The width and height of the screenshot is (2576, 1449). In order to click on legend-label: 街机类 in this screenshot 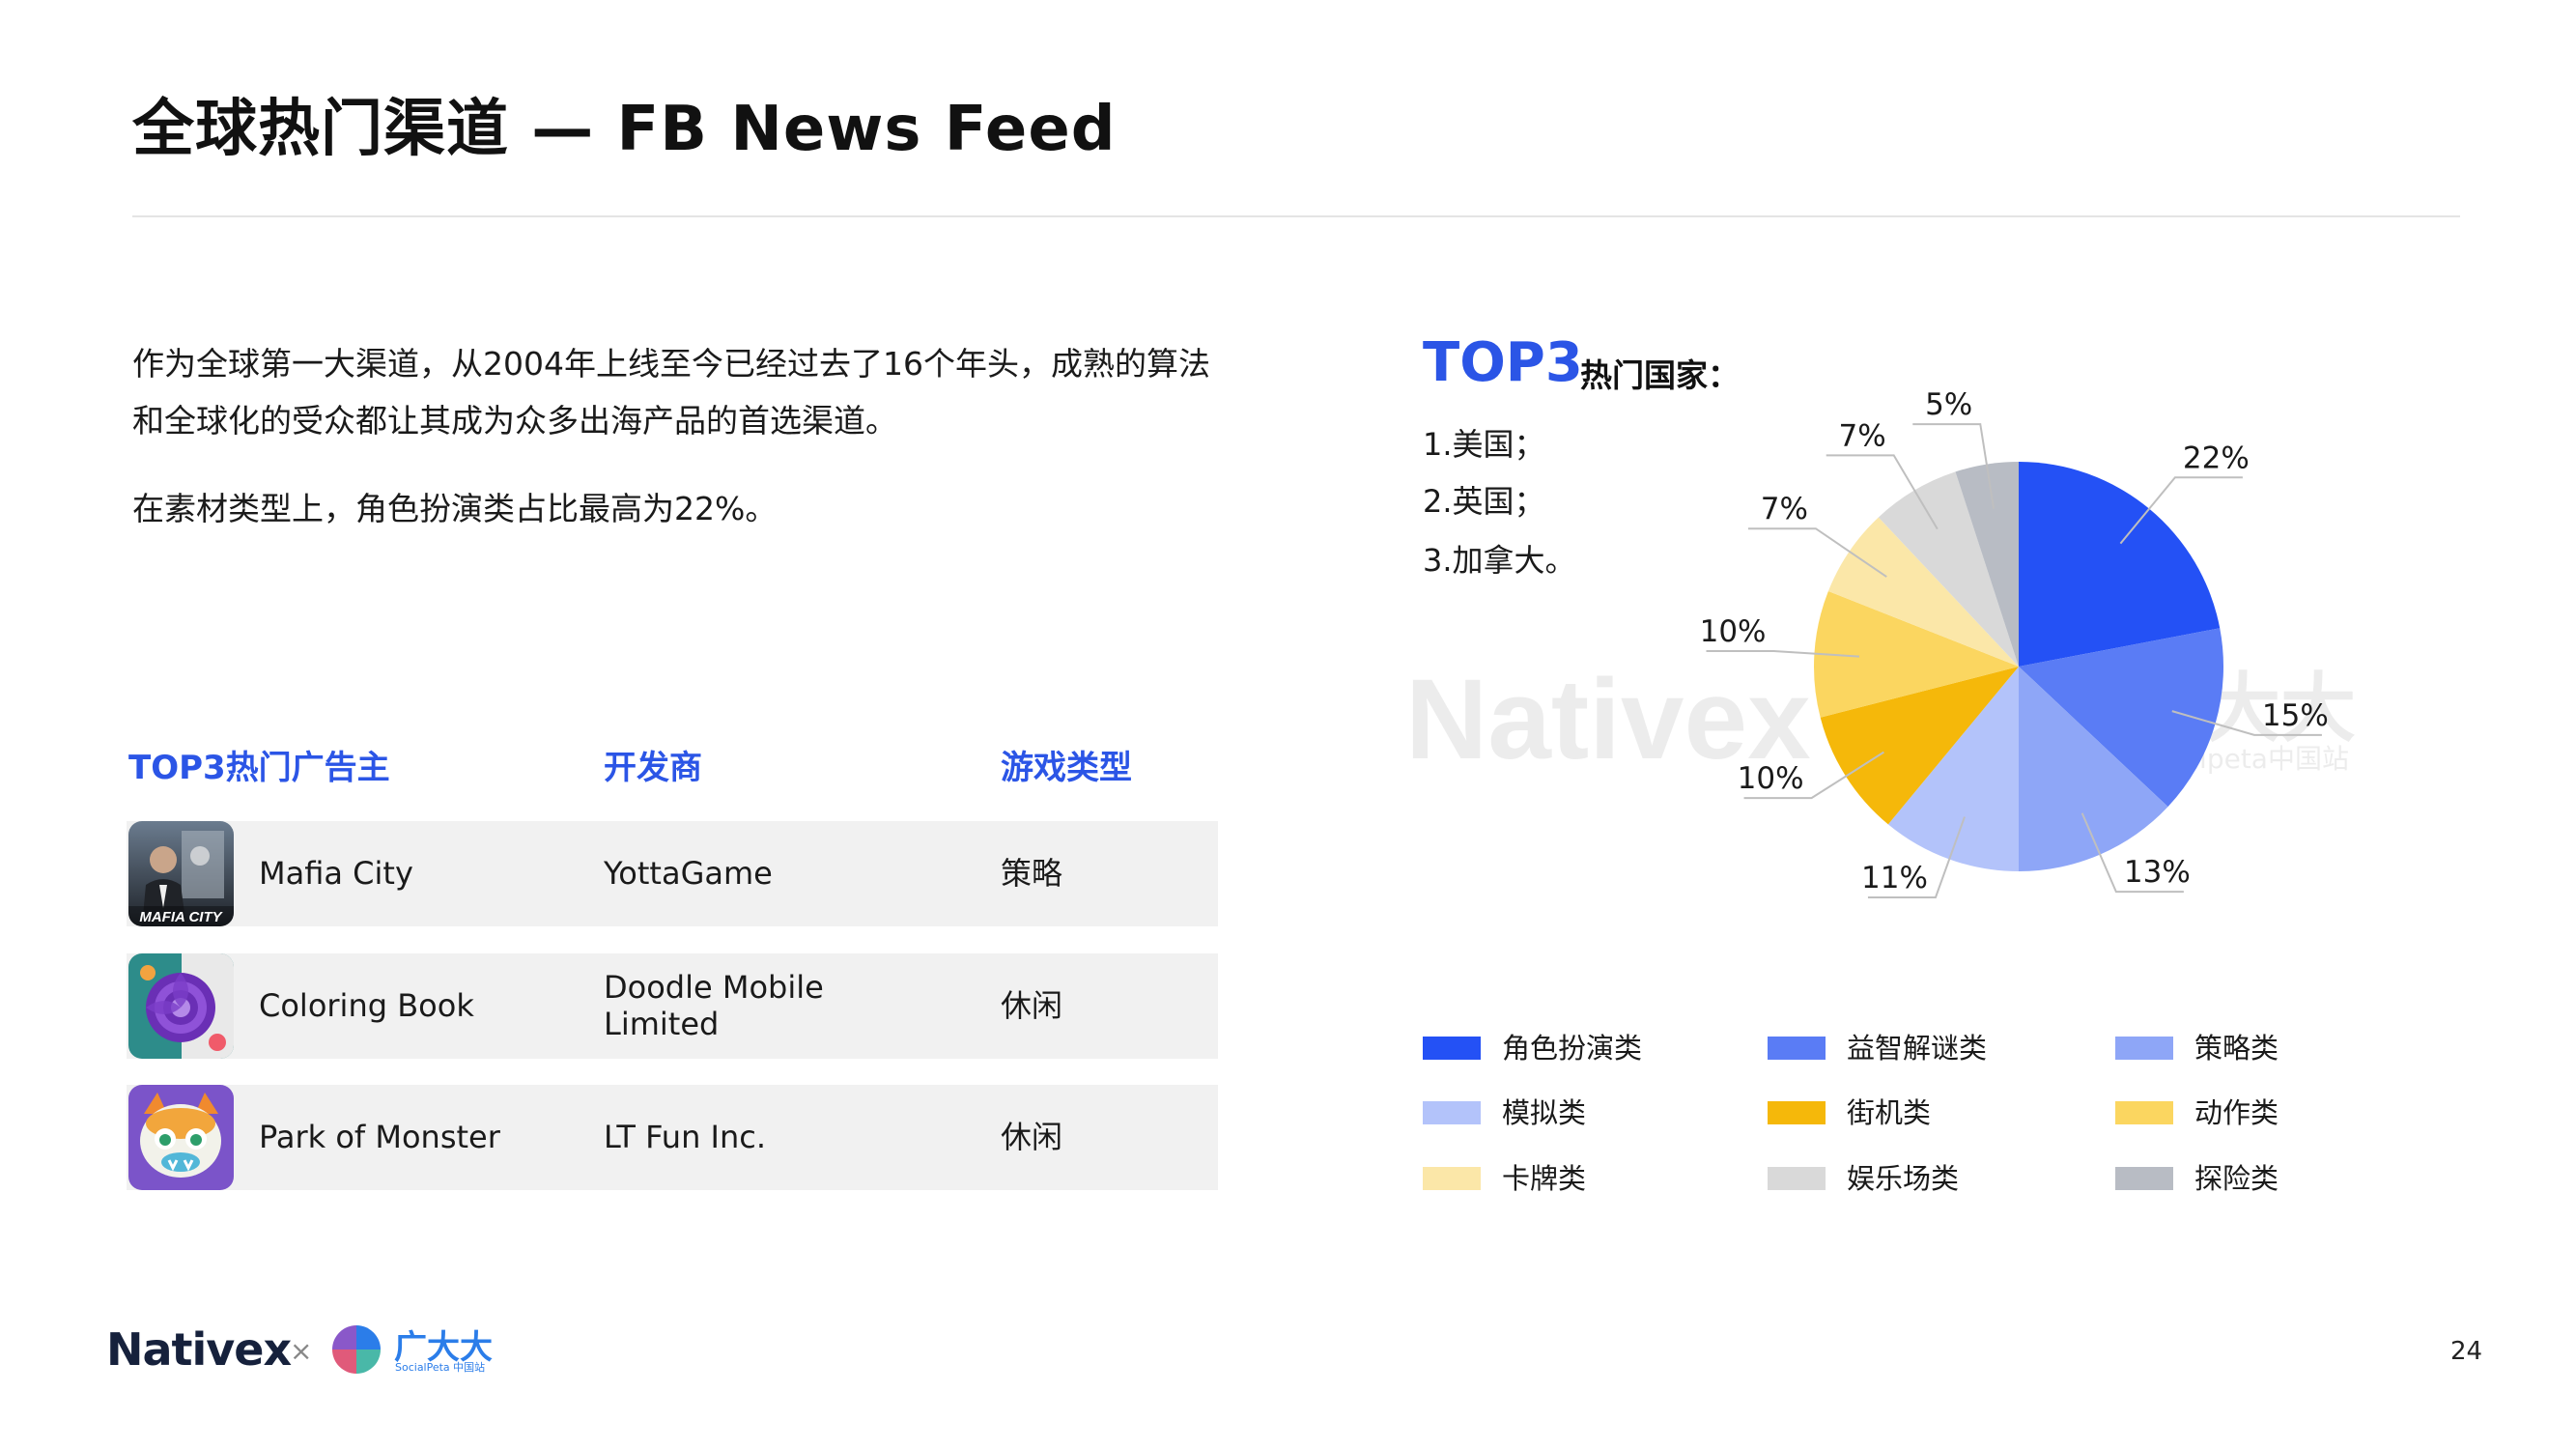, I will do `click(1889, 1112)`.